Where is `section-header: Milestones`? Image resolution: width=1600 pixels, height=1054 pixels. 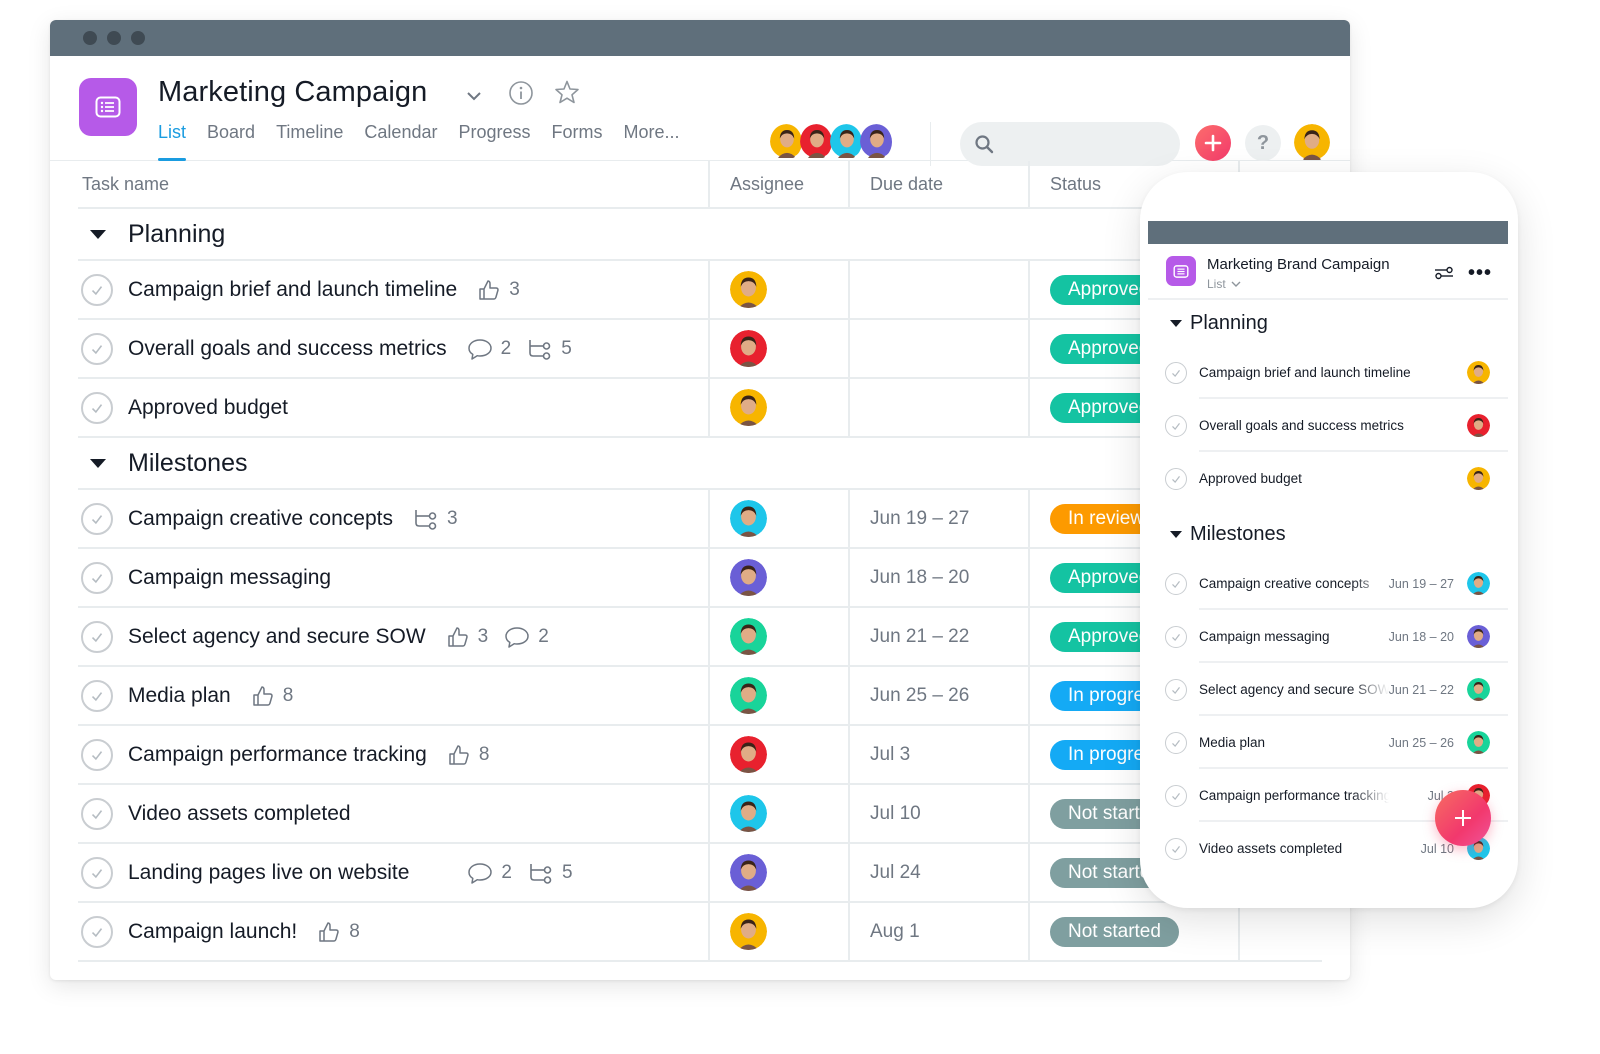 section-header: Milestones is located at coordinates (700, 464).